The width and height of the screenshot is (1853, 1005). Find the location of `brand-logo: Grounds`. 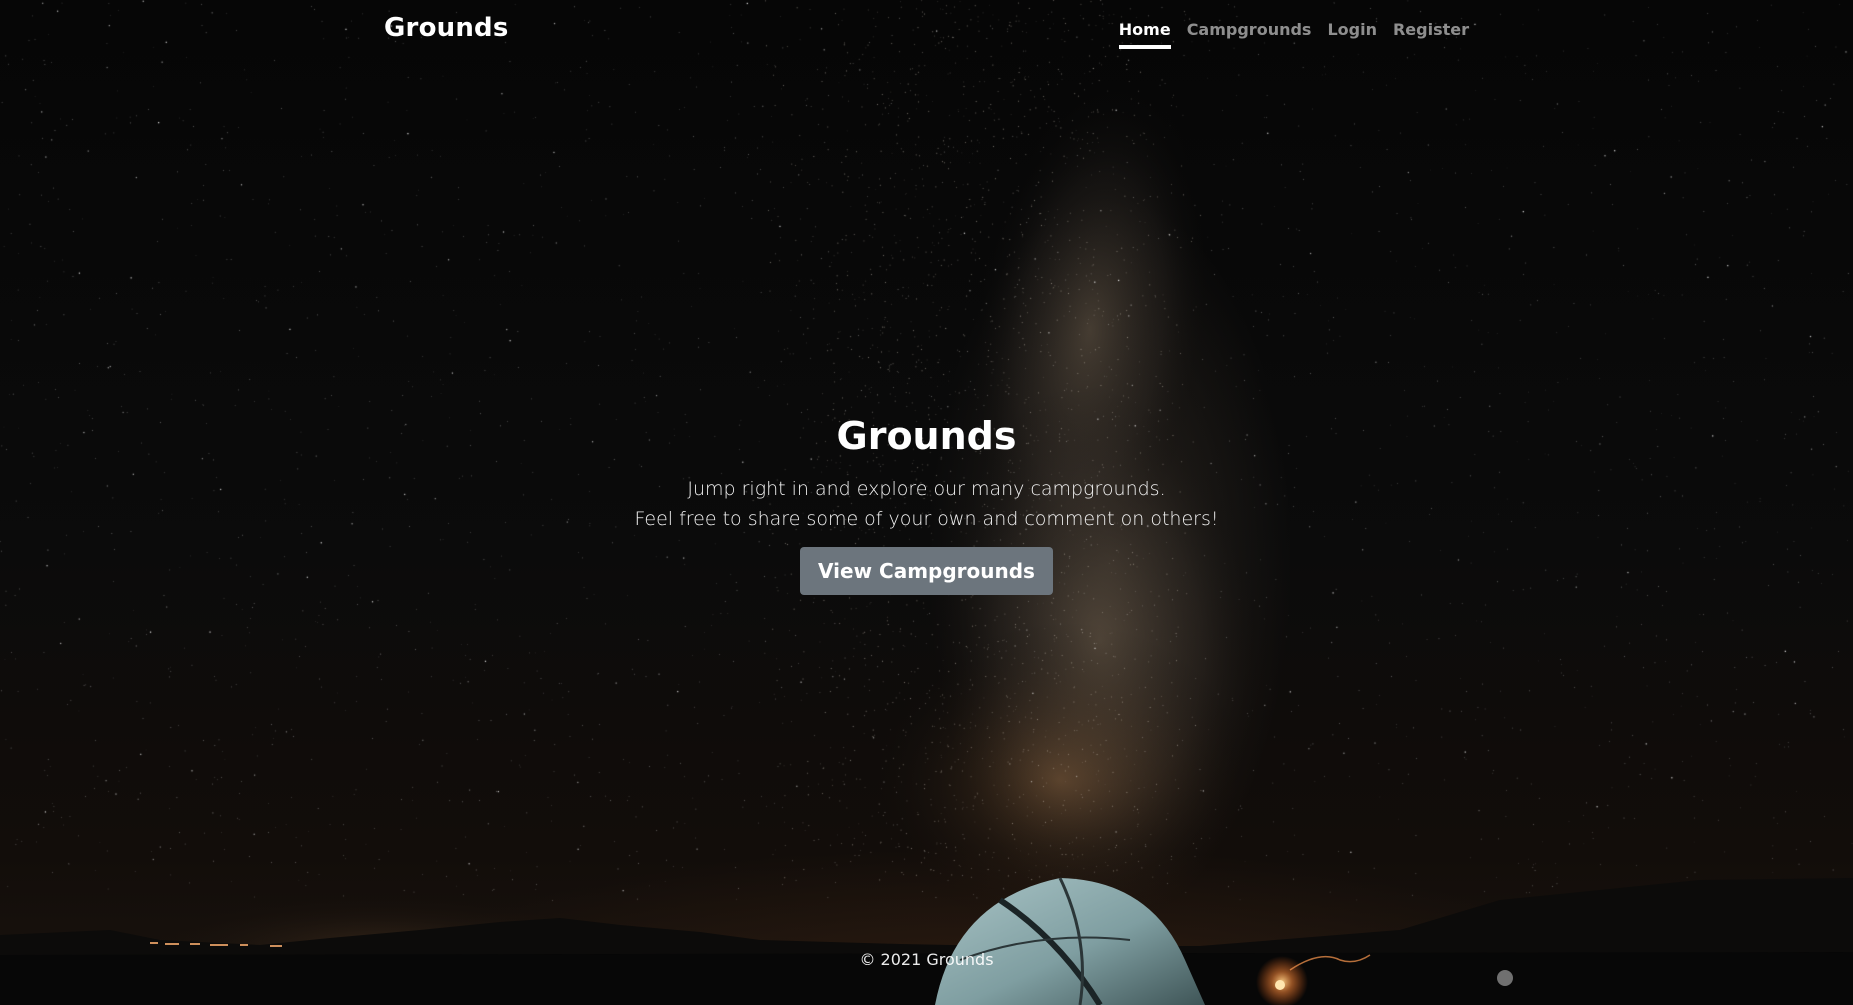

brand-logo: Grounds is located at coordinates (446, 28).